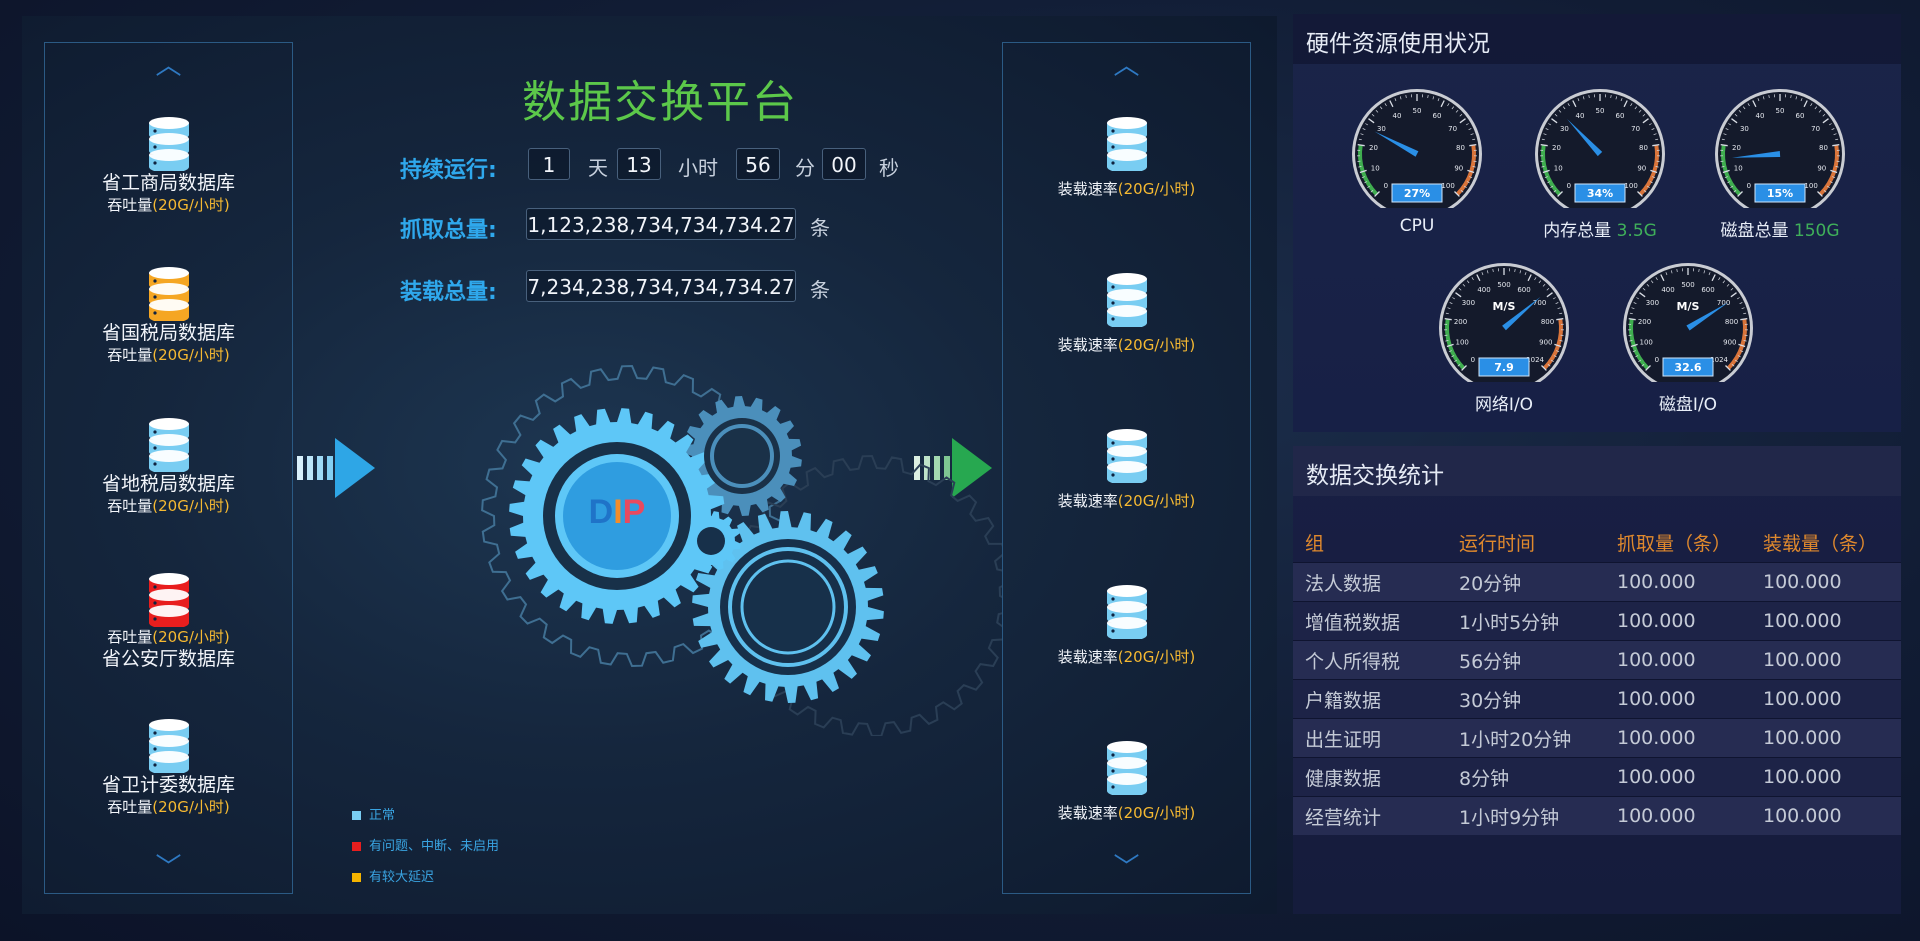 The width and height of the screenshot is (1920, 941). What do you see at coordinates (1126, 189) in the screenshot?
I see `target-load-rate: 装载速率(20G/小时)` at bounding box center [1126, 189].